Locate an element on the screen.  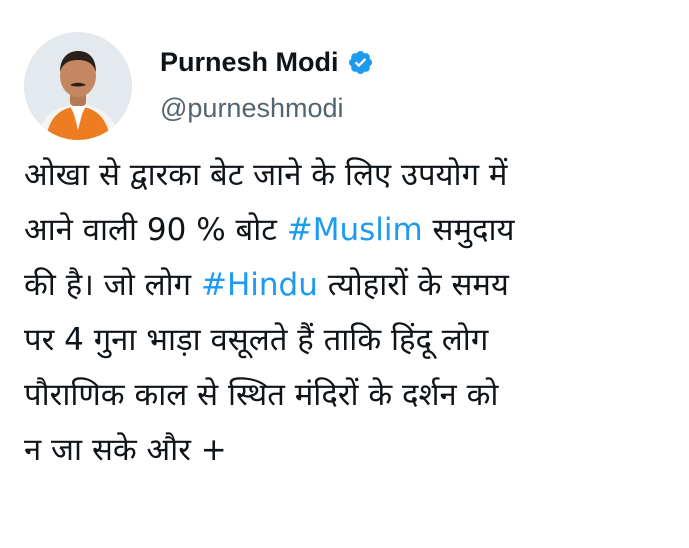
tweet-text-segment: समुदाय is located at coordinates (468, 230).